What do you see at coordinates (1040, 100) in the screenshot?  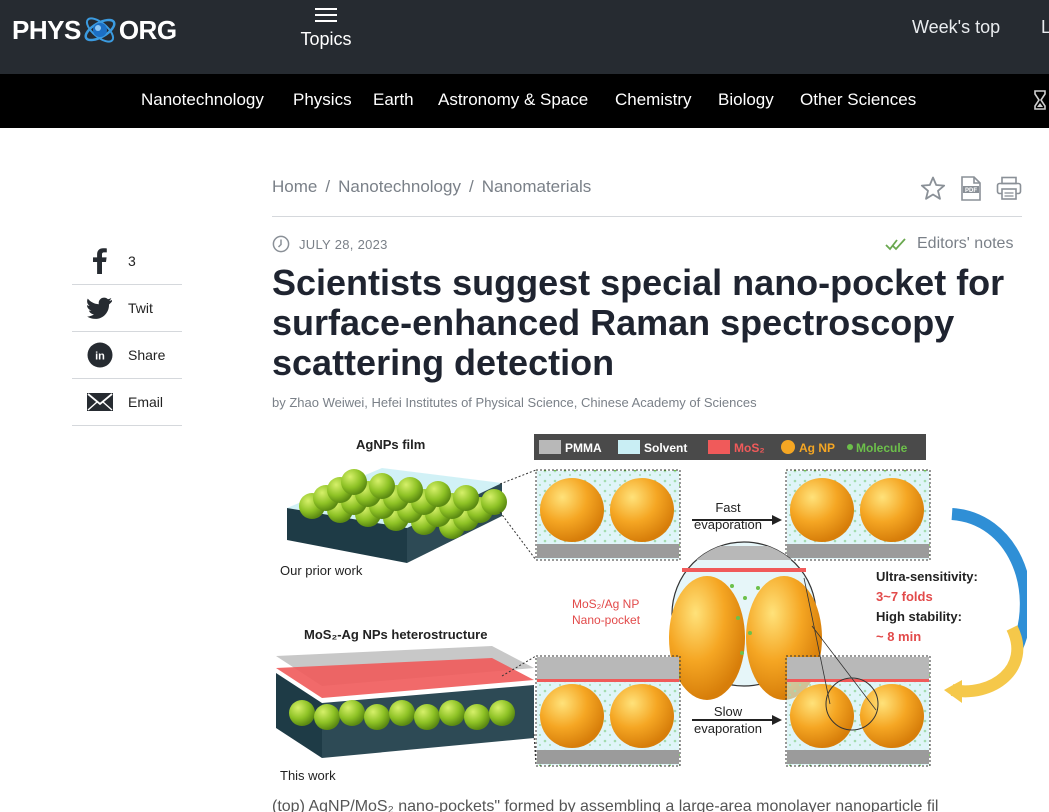 I see `hourglass-icon` at bounding box center [1040, 100].